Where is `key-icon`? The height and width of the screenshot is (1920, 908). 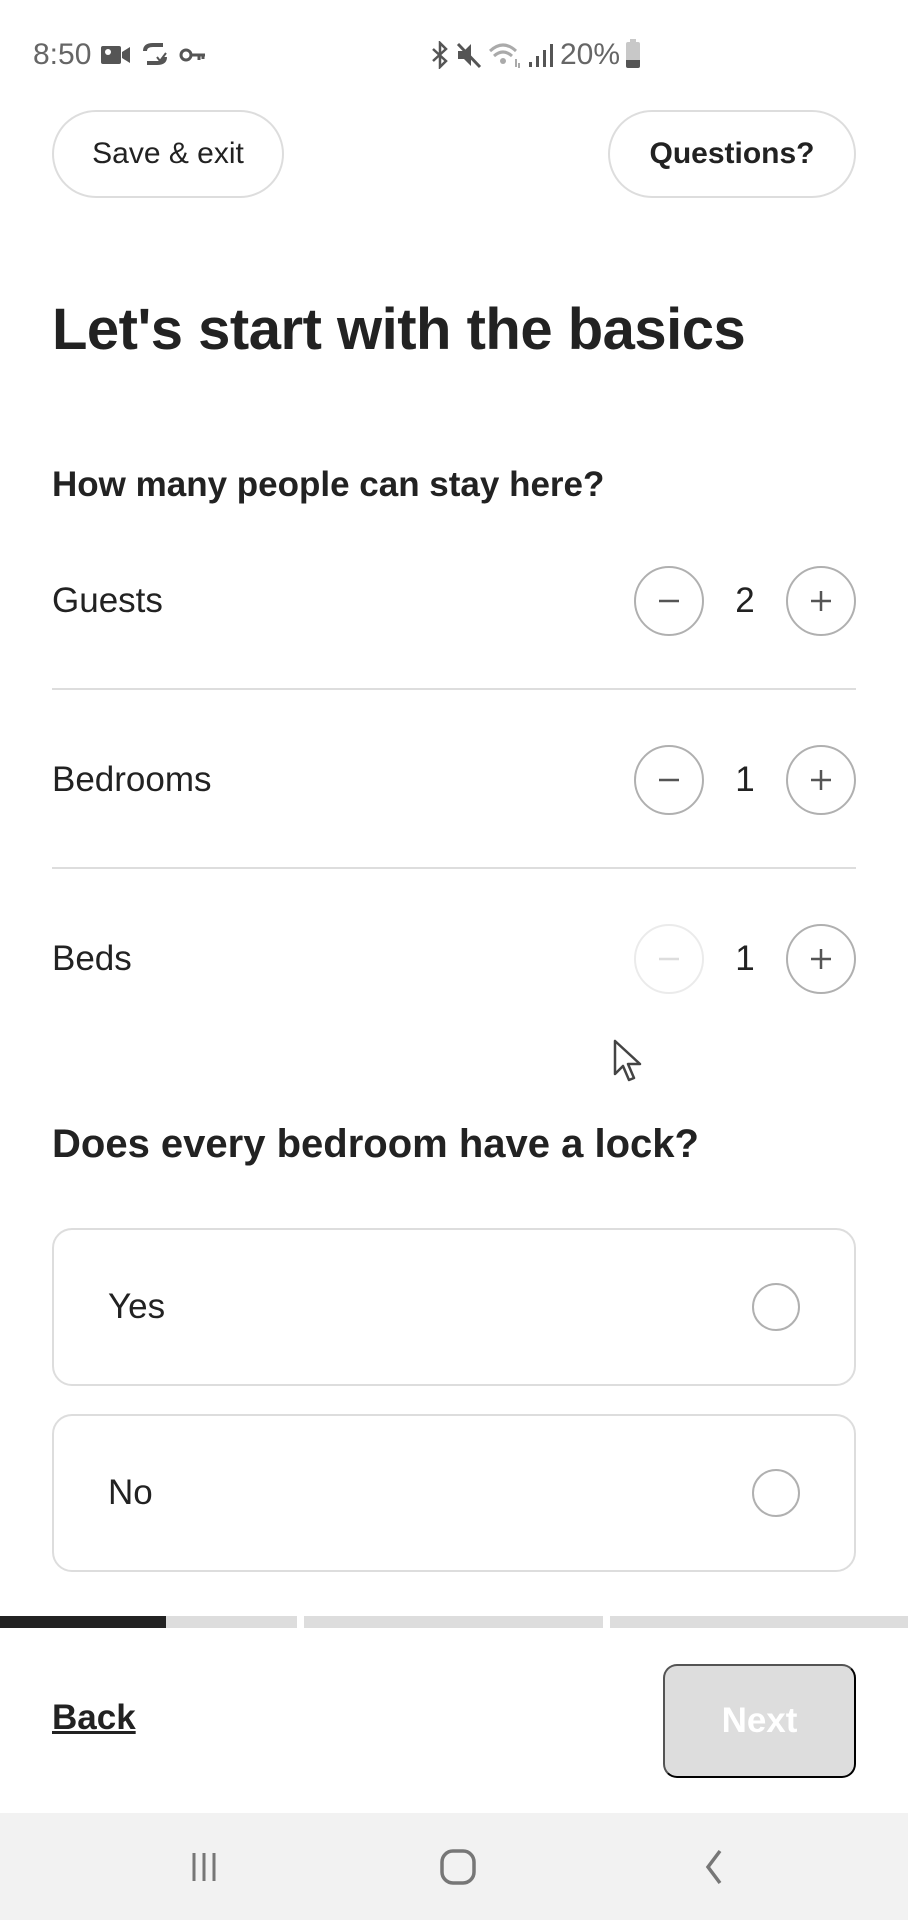
key-icon is located at coordinates (193, 55).